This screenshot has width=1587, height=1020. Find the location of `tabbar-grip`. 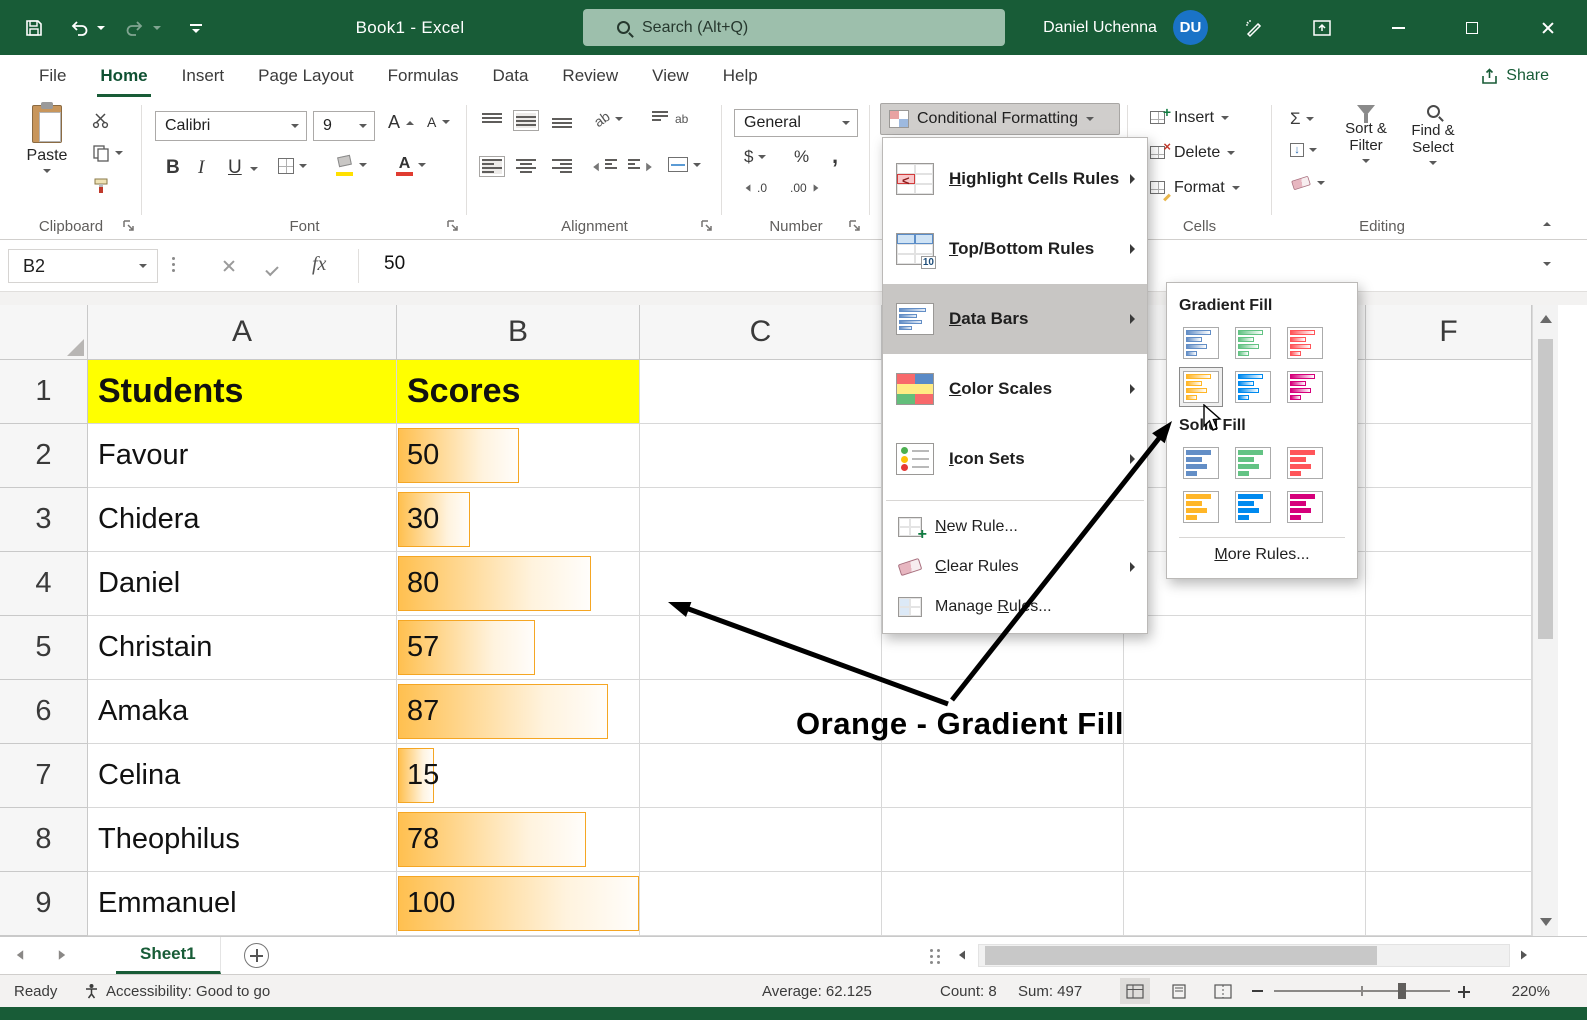

tabbar-grip is located at coordinates (935, 956).